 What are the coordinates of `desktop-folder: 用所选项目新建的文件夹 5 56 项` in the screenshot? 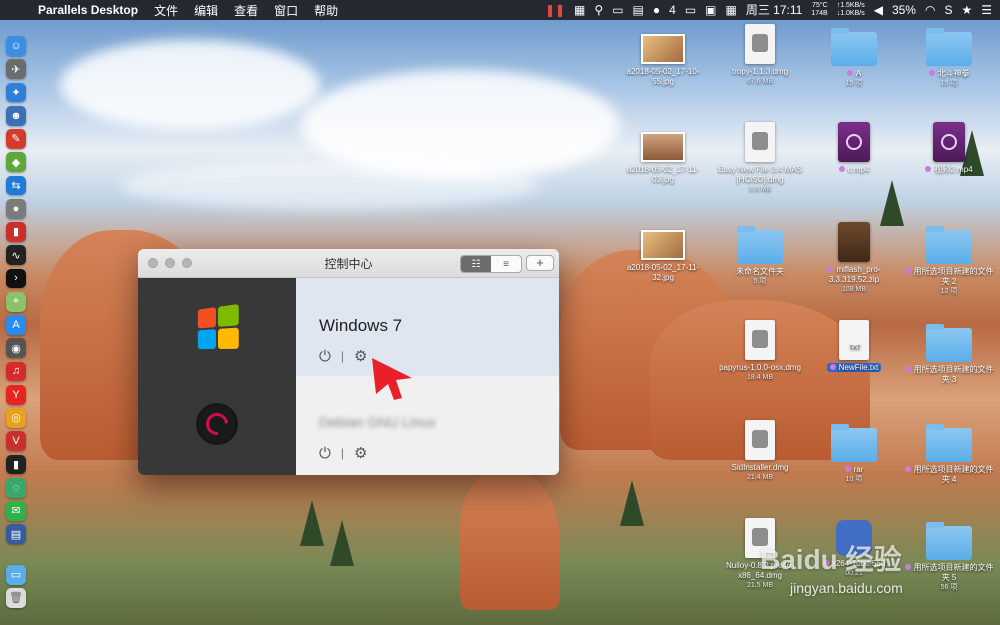 It's located at (949, 557).